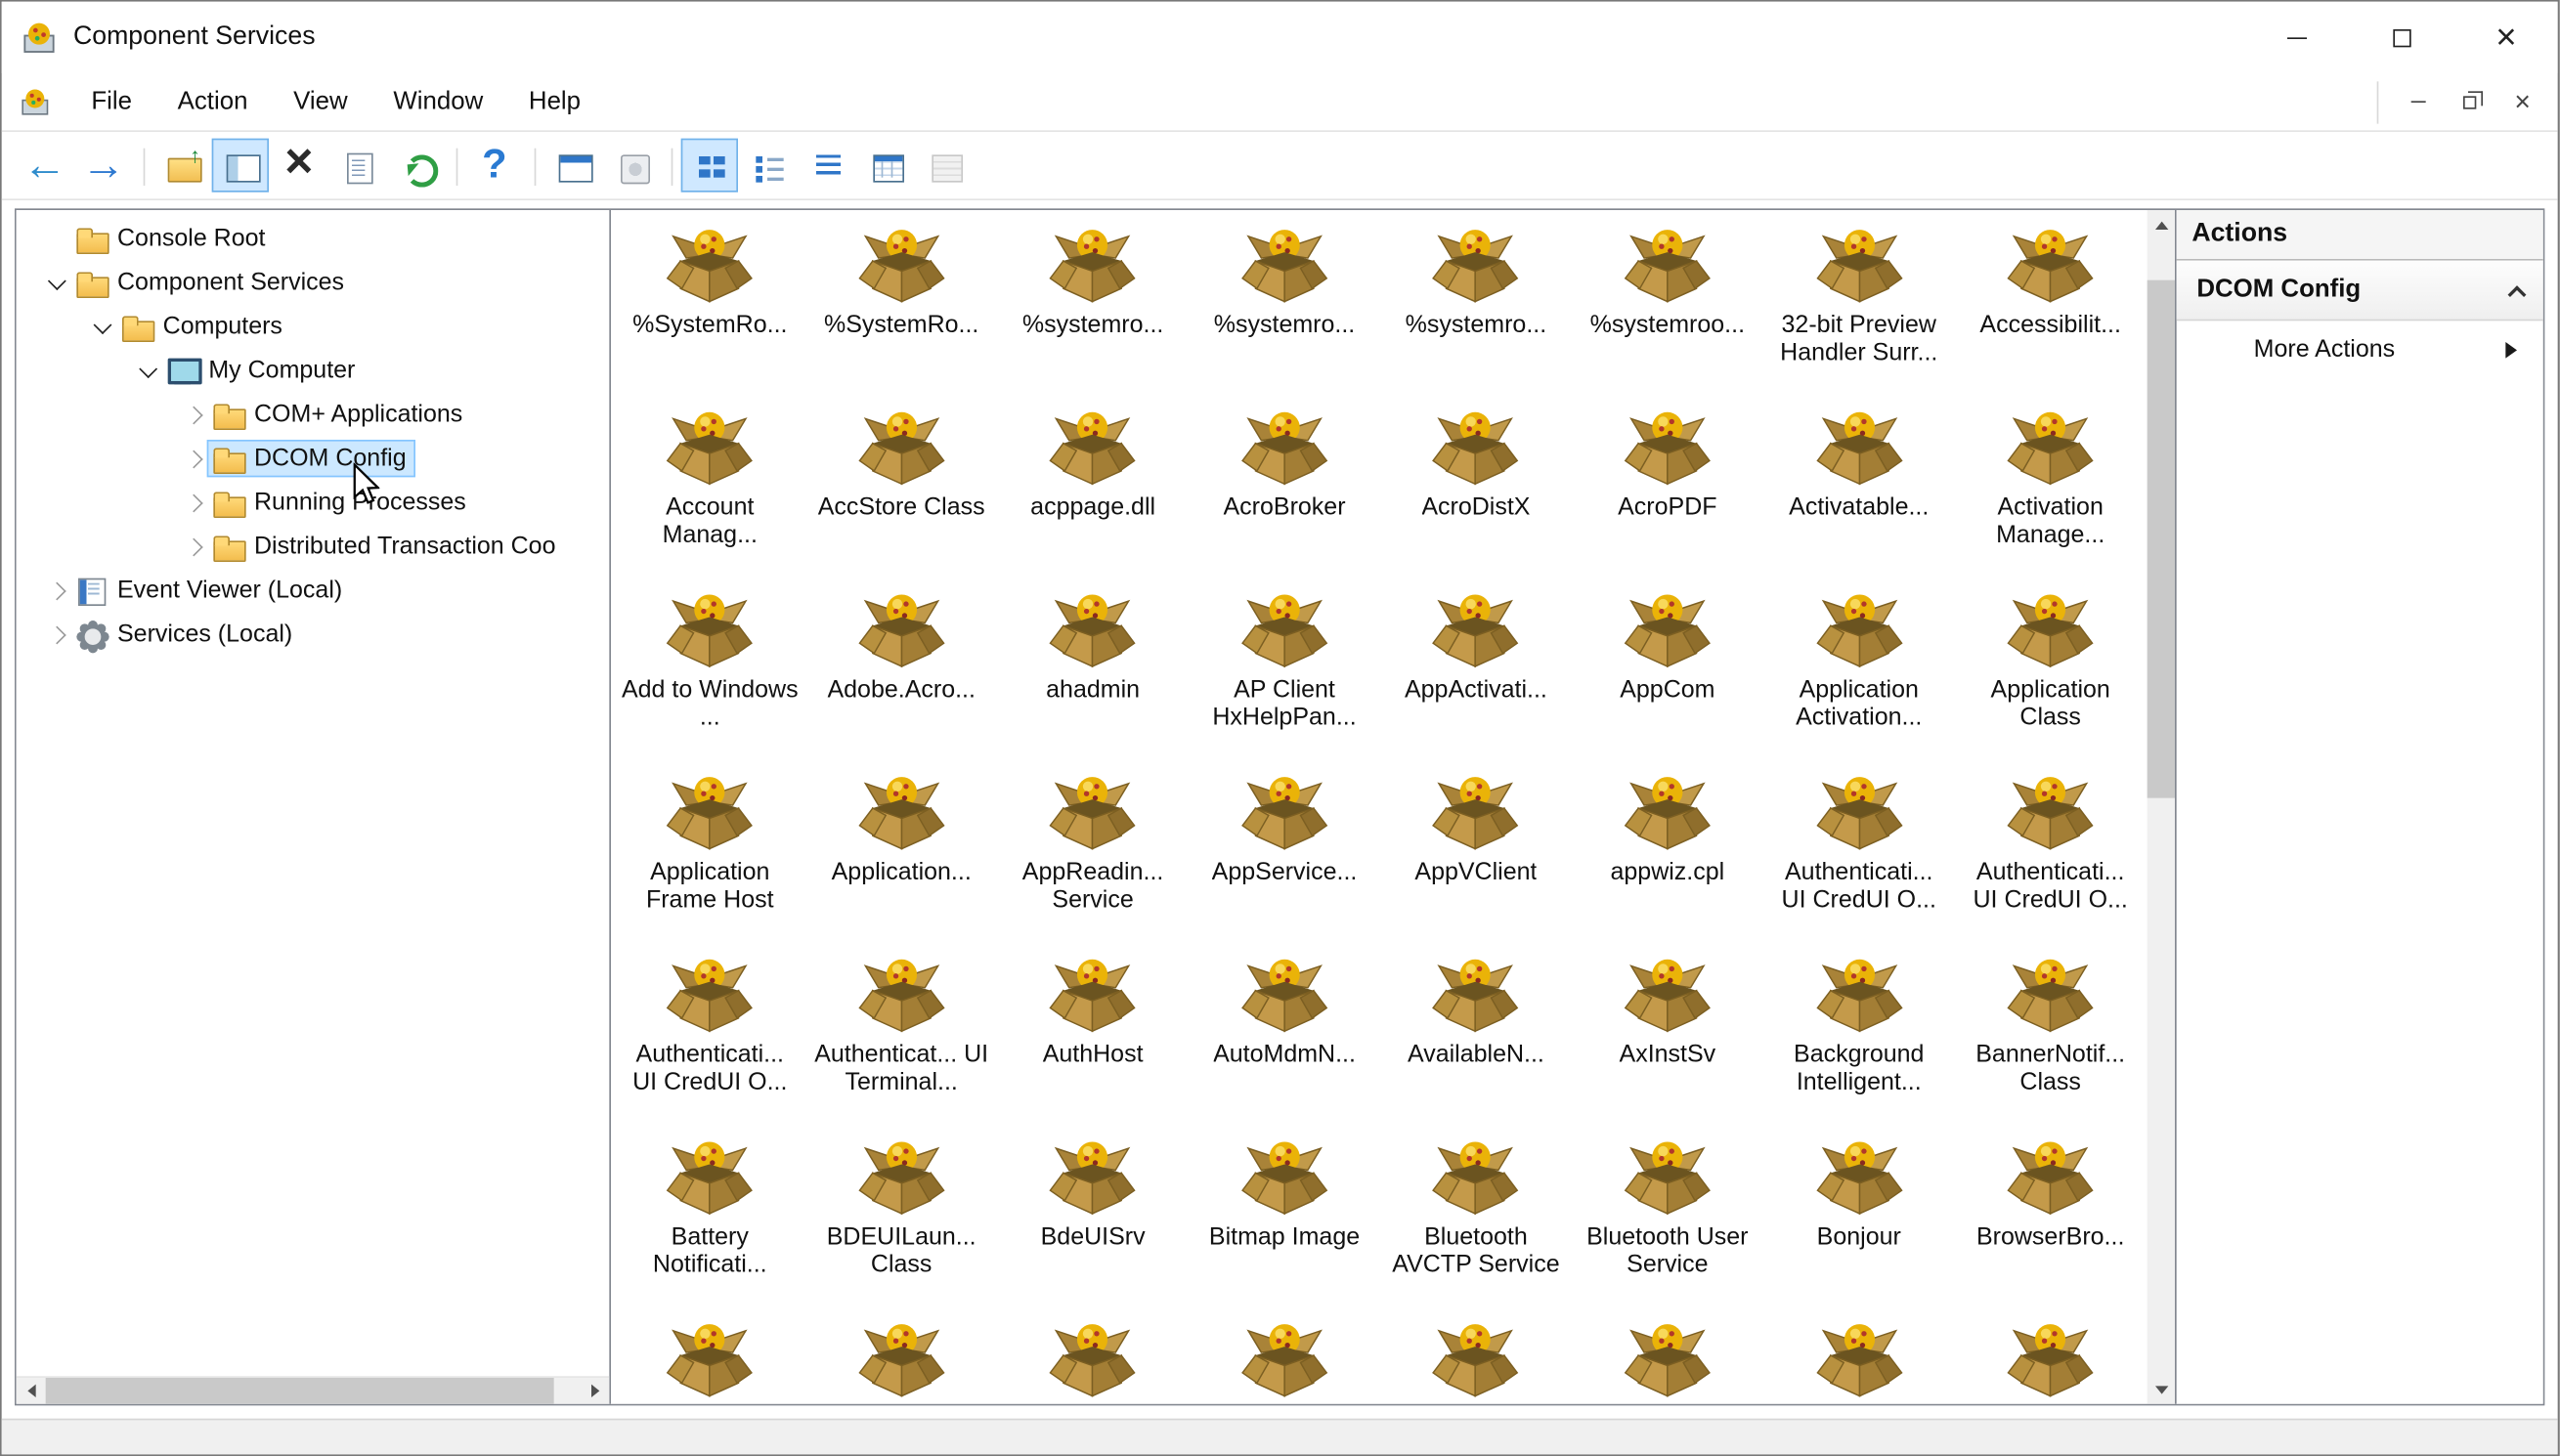 The width and height of the screenshot is (2560, 1456). Describe the element at coordinates (1093, 853) in the screenshot. I see `dcom-component-item: AppReadin... Service` at that location.